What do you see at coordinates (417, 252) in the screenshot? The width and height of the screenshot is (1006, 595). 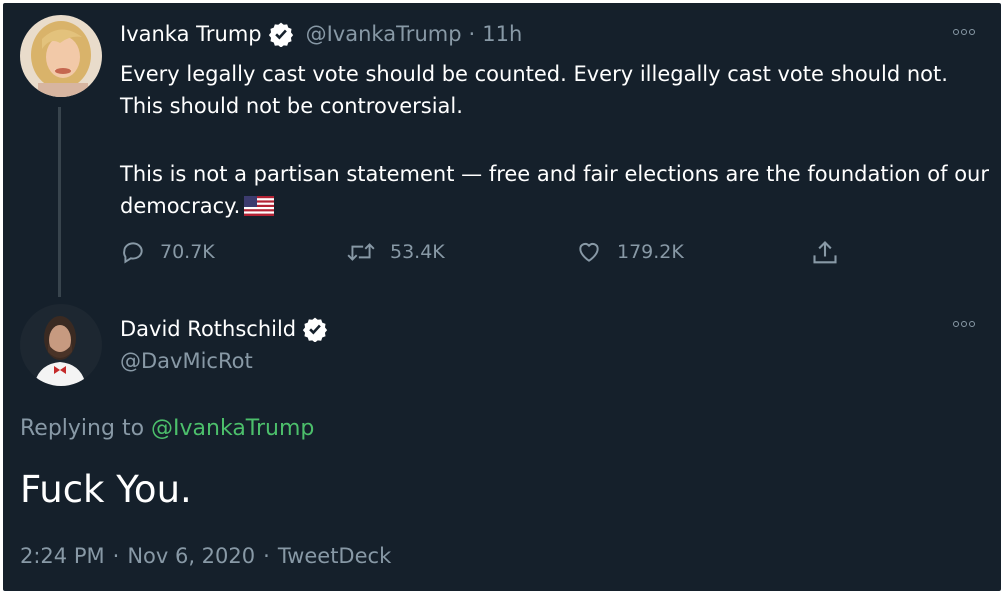 I see `retweet-count: 53.4K` at bounding box center [417, 252].